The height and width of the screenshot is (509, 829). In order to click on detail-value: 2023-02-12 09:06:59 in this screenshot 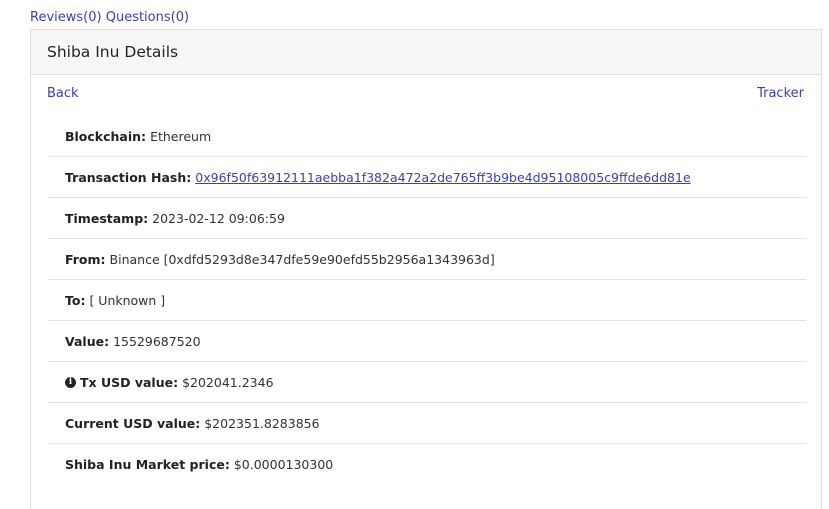, I will do `click(218, 218)`.